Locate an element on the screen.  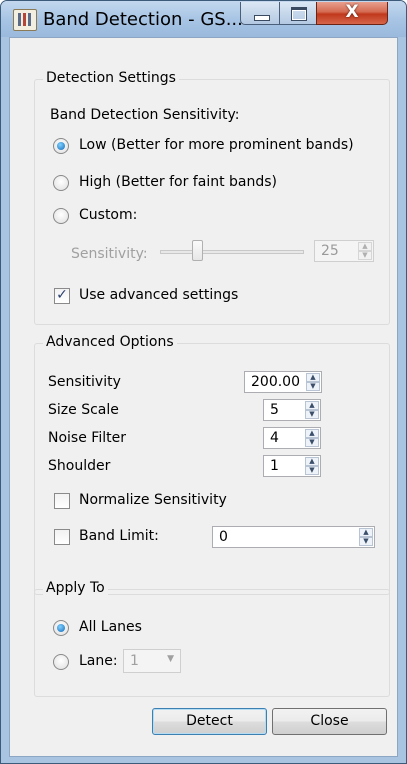
sensitivity-heading: Band Detection Sensitivity: is located at coordinates (145, 115).